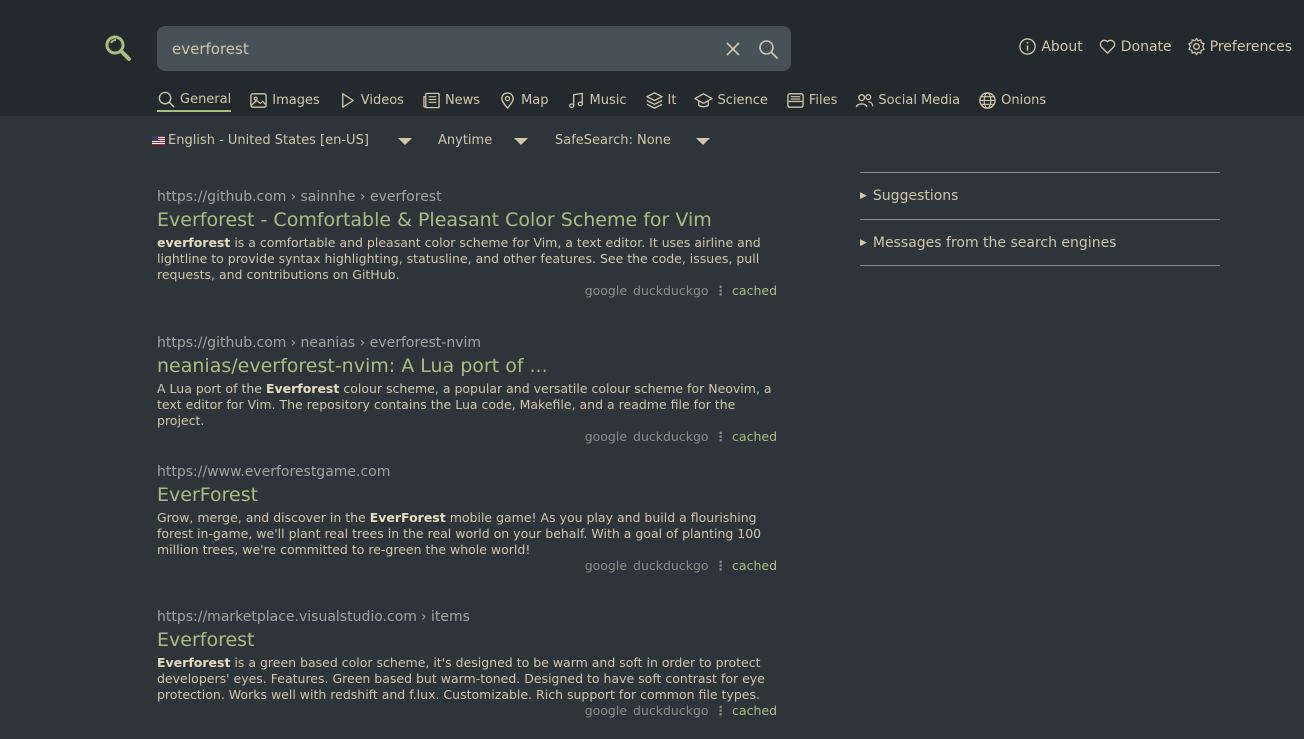 The width and height of the screenshot is (1304, 739). I want to click on result-title-link: EverForest, so click(467, 495).